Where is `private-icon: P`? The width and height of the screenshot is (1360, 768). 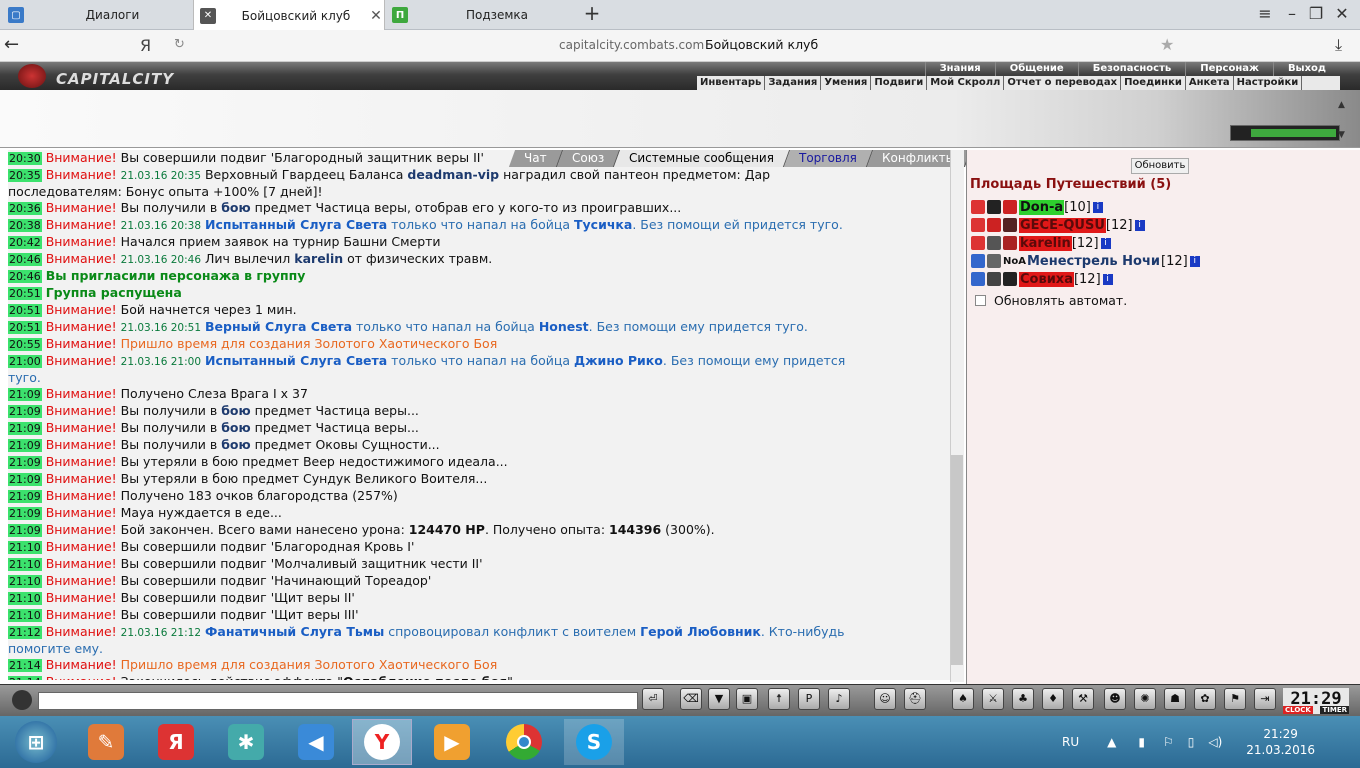 private-icon: P is located at coordinates (809, 699).